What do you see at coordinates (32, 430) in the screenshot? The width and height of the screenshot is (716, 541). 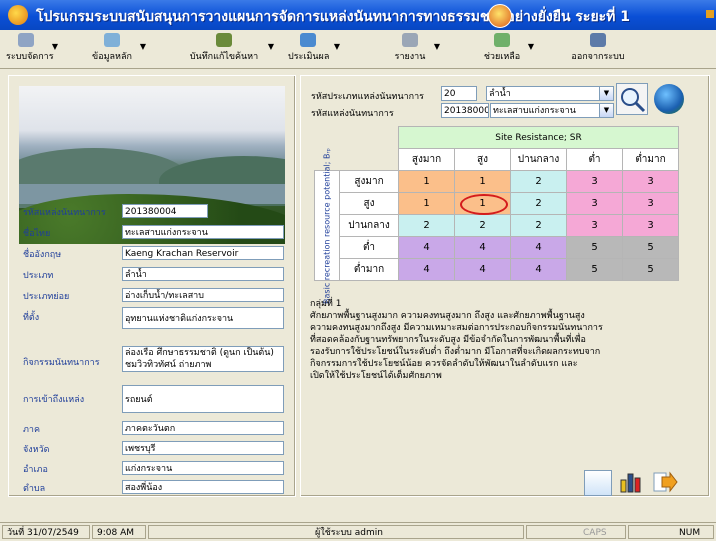 I see `region-label: ภาค` at bounding box center [32, 430].